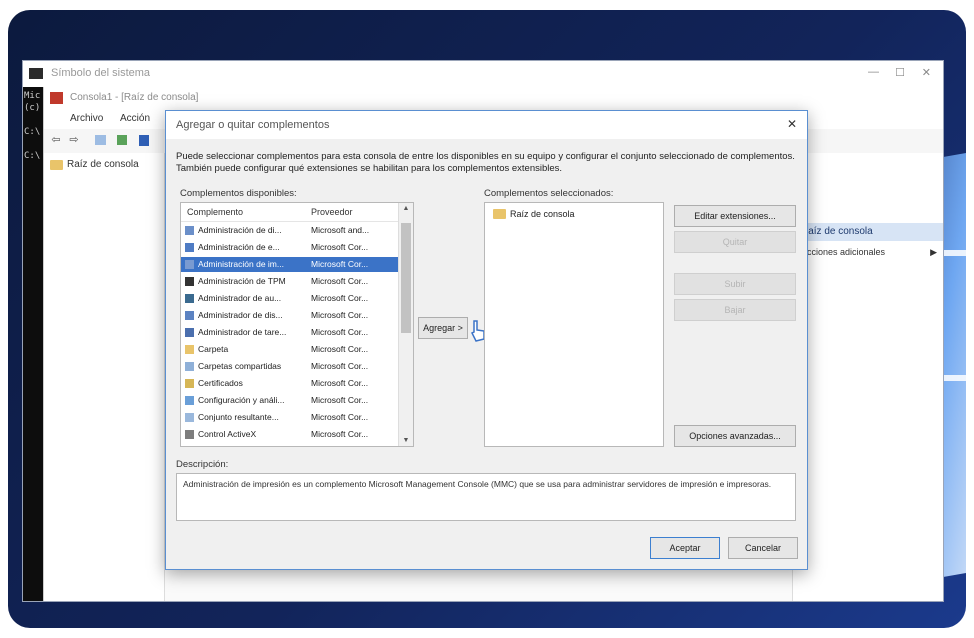 This screenshot has width=974, height=638. Describe the element at coordinates (763, 548) in the screenshot. I see `cancel-button: Cancelar` at that location.